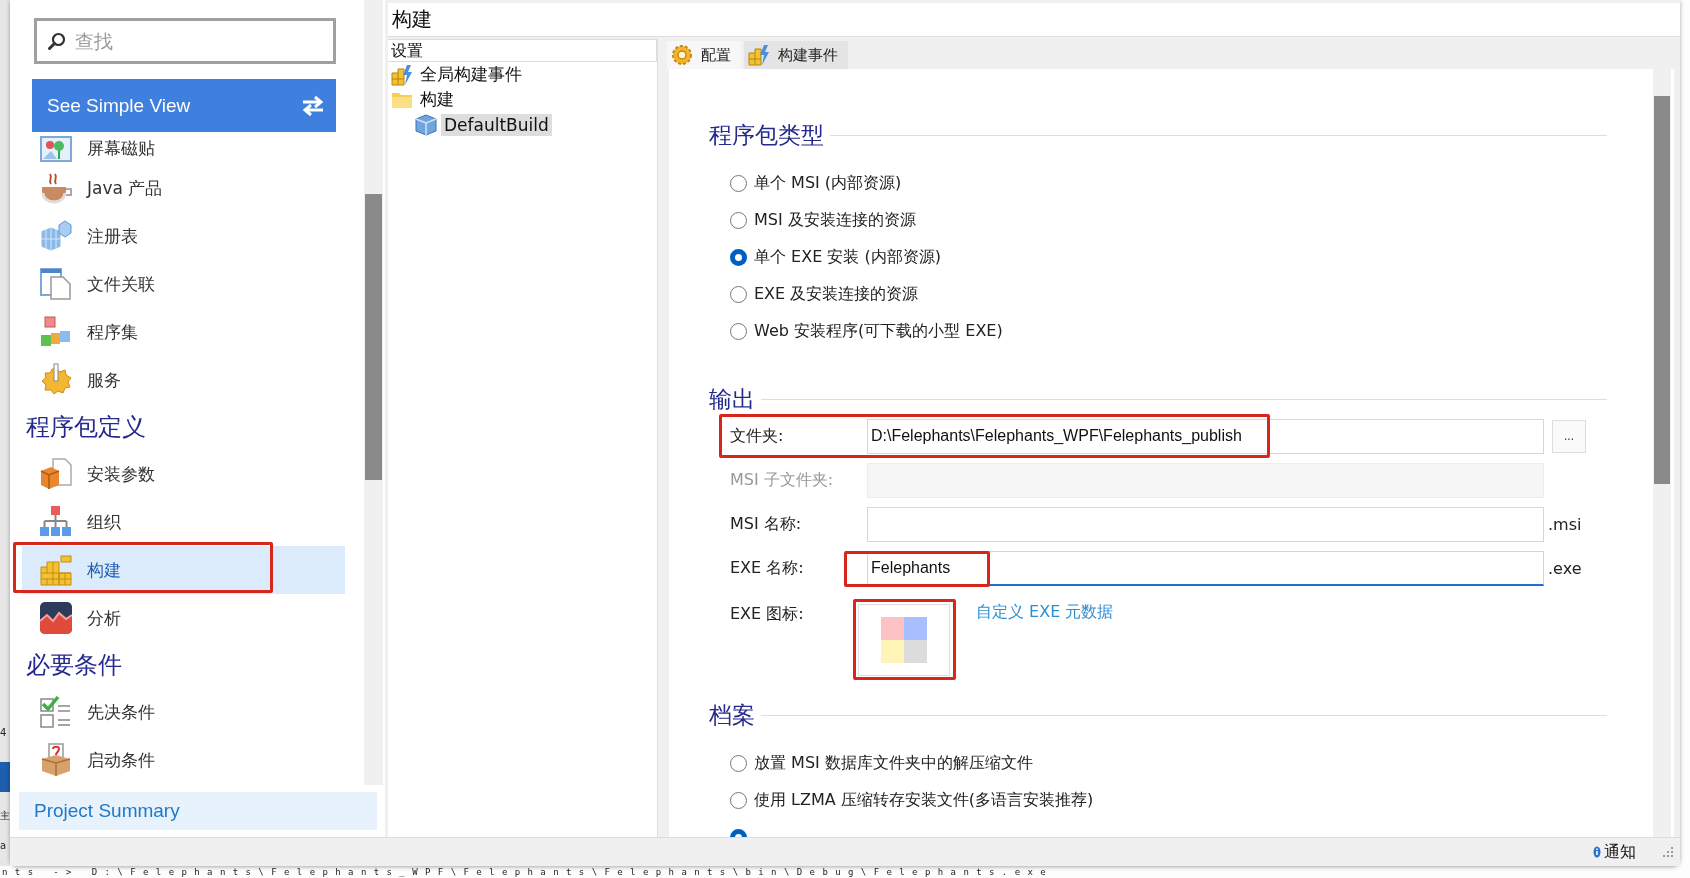 Image resolution: width=1690 pixels, height=878 pixels. I want to click on tab: 配置, so click(704, 55).